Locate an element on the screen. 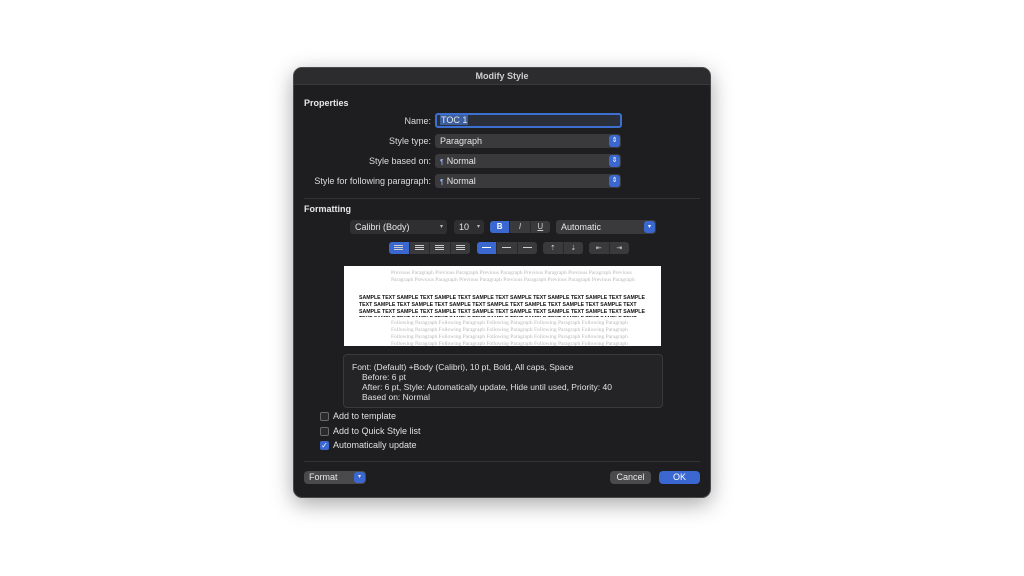  properties-heading: Properties is located at coordinates (326, 103).